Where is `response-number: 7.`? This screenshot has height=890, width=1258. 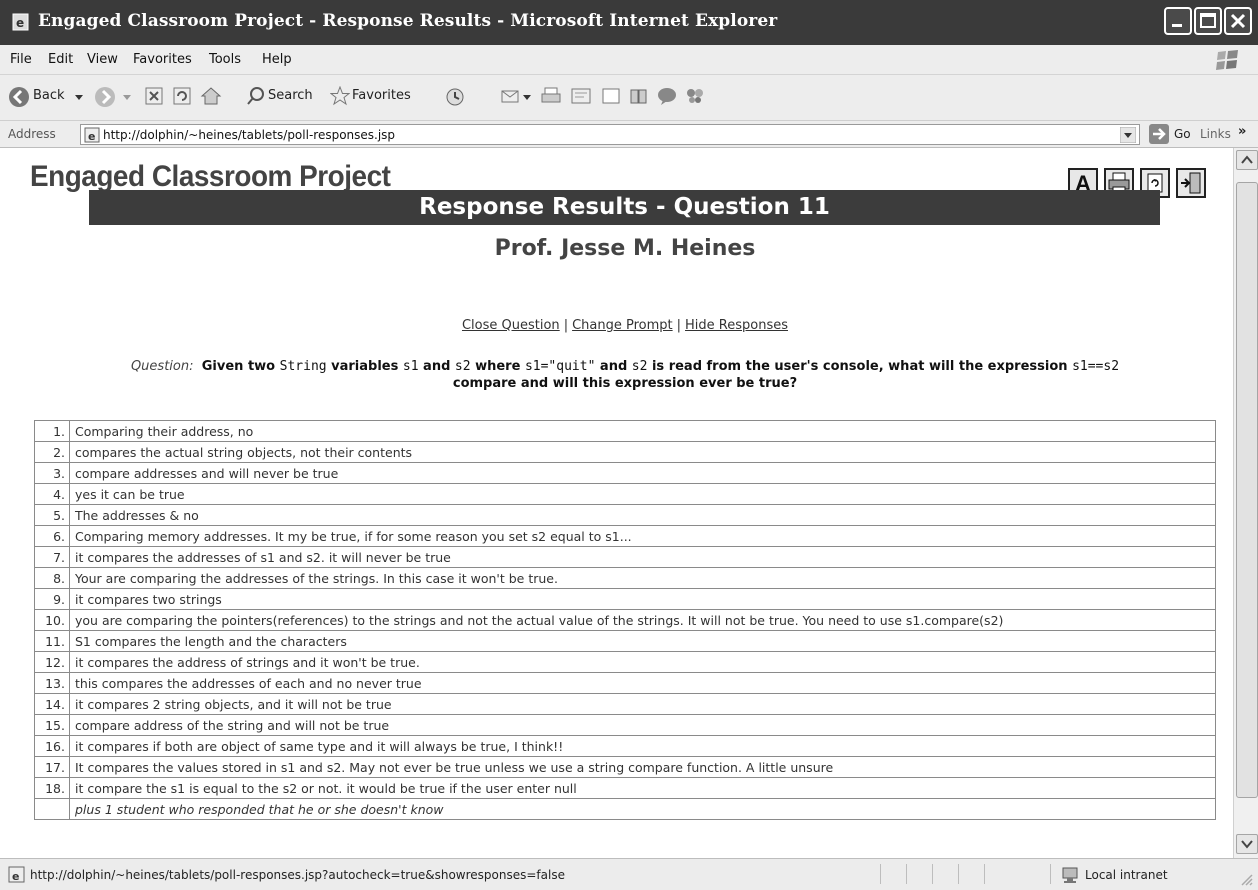 response-number: 7. is located at coordinates (52, 557).